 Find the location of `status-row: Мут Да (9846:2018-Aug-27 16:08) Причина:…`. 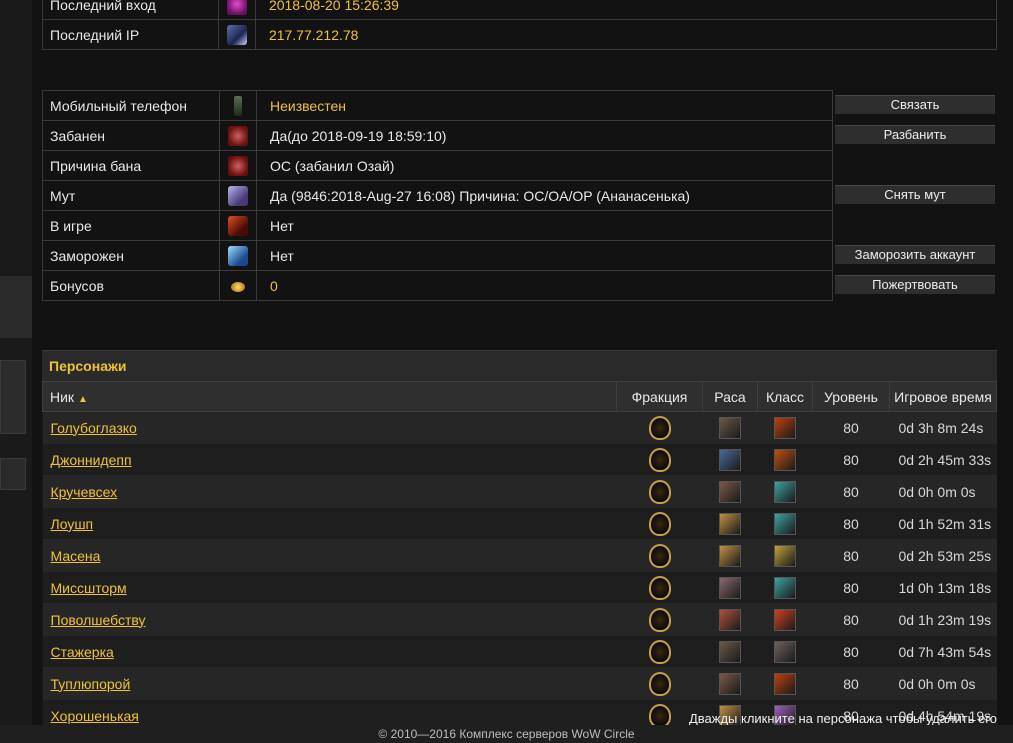

status-row: Мут Да (9846:2018-Aug-27 16:08) Причина:… is located at coordinates (437, 195).